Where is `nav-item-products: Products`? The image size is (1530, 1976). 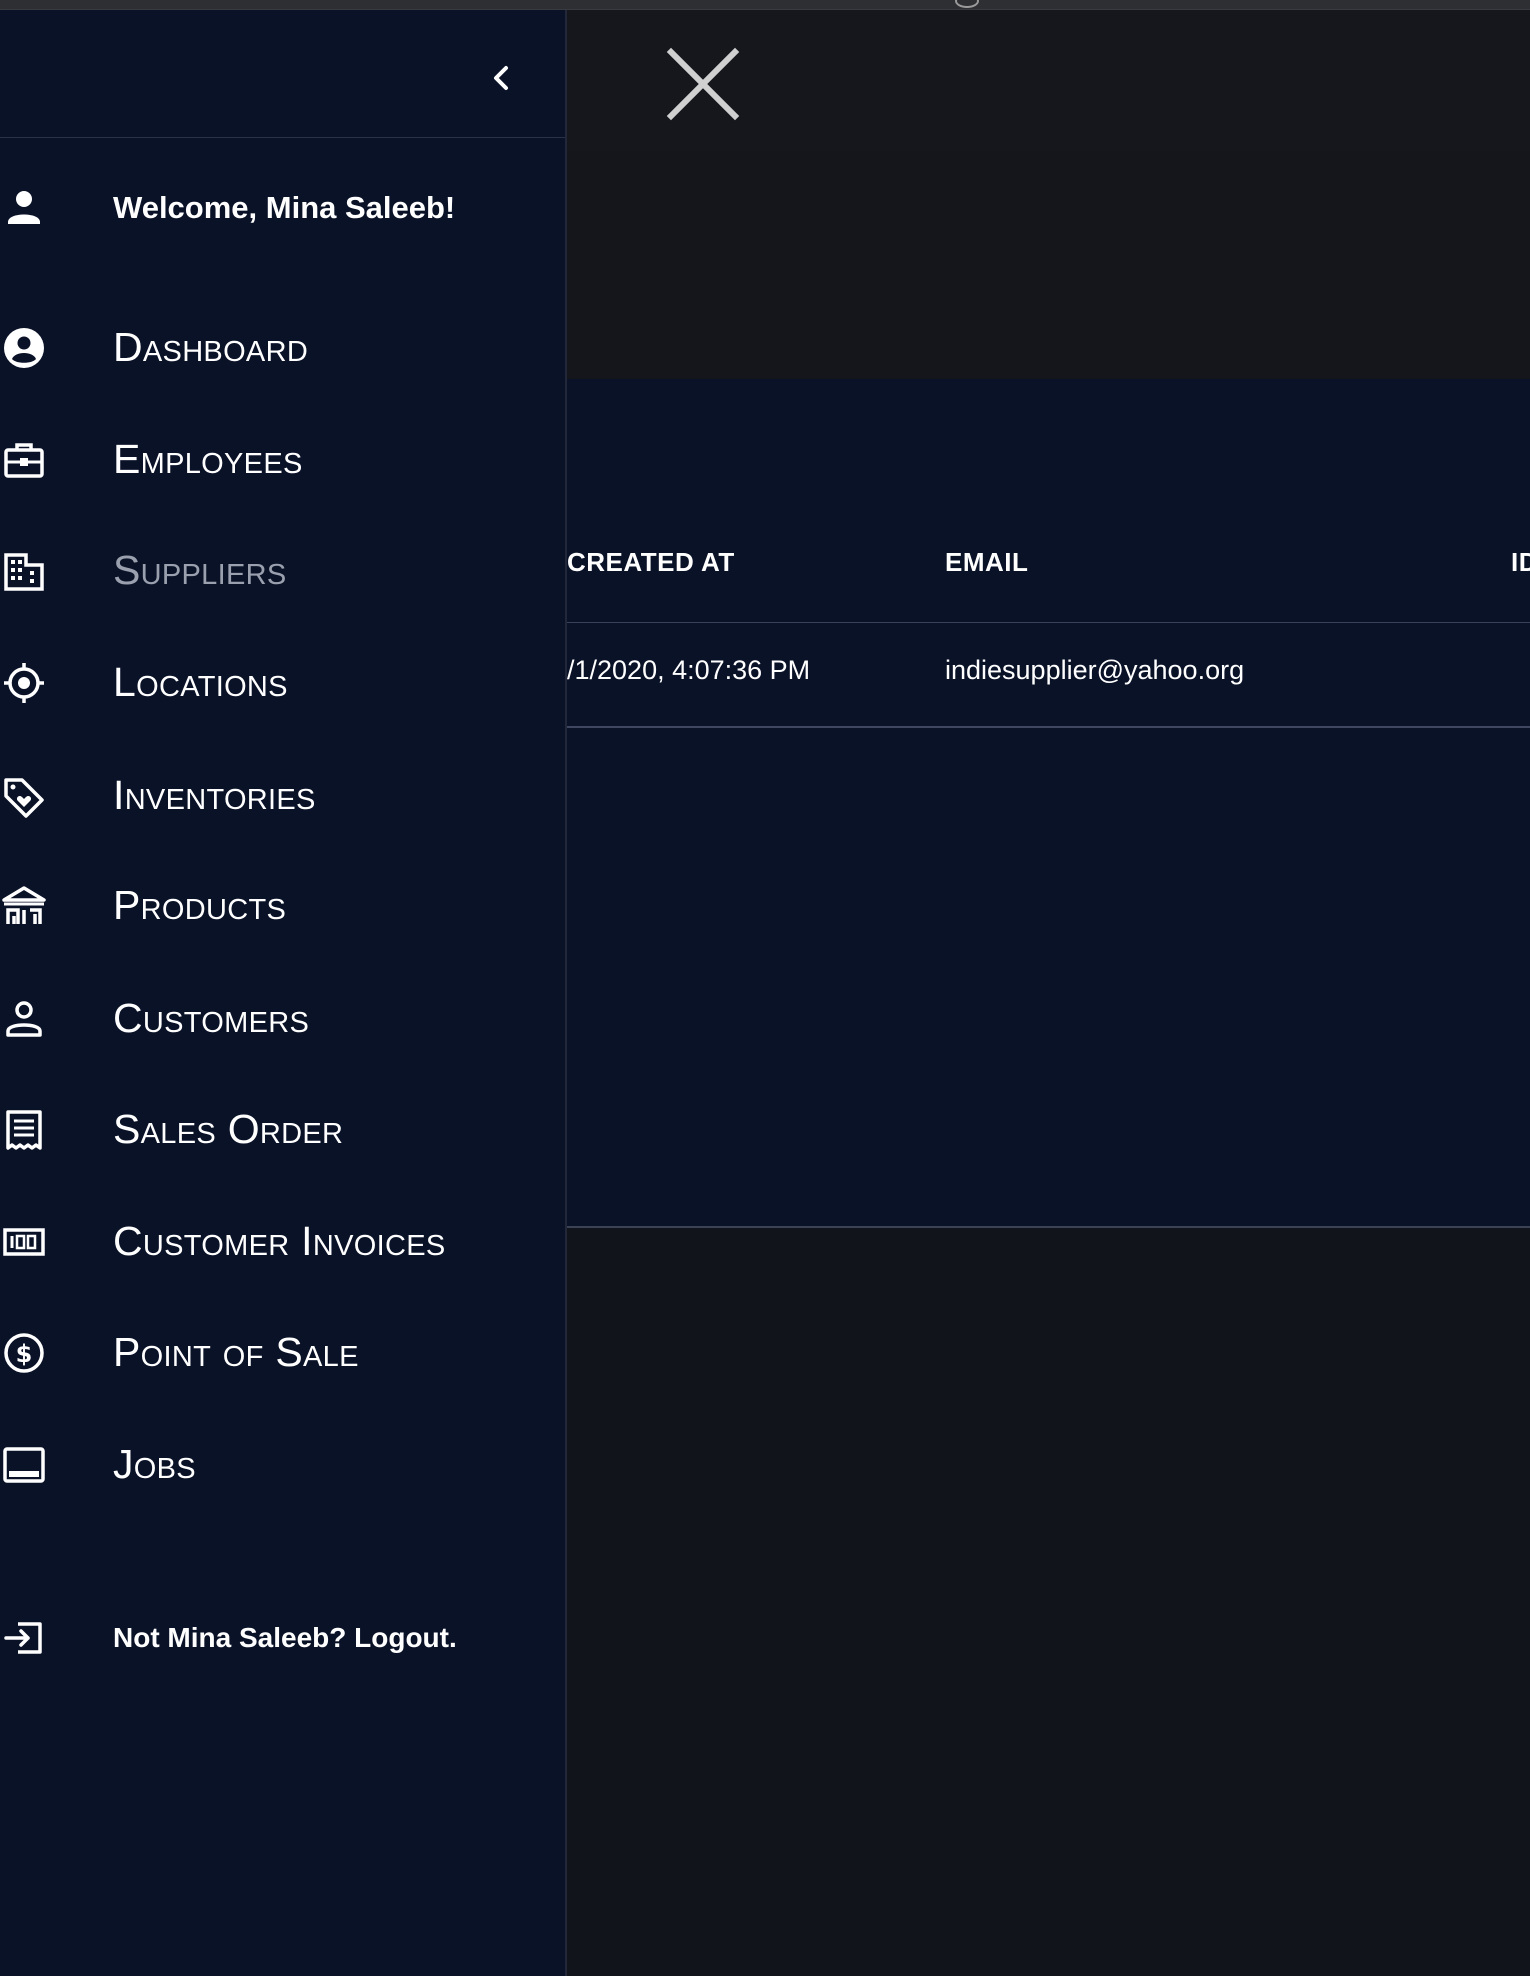 nav-item-products: Products is located at coordinates (282, 906).